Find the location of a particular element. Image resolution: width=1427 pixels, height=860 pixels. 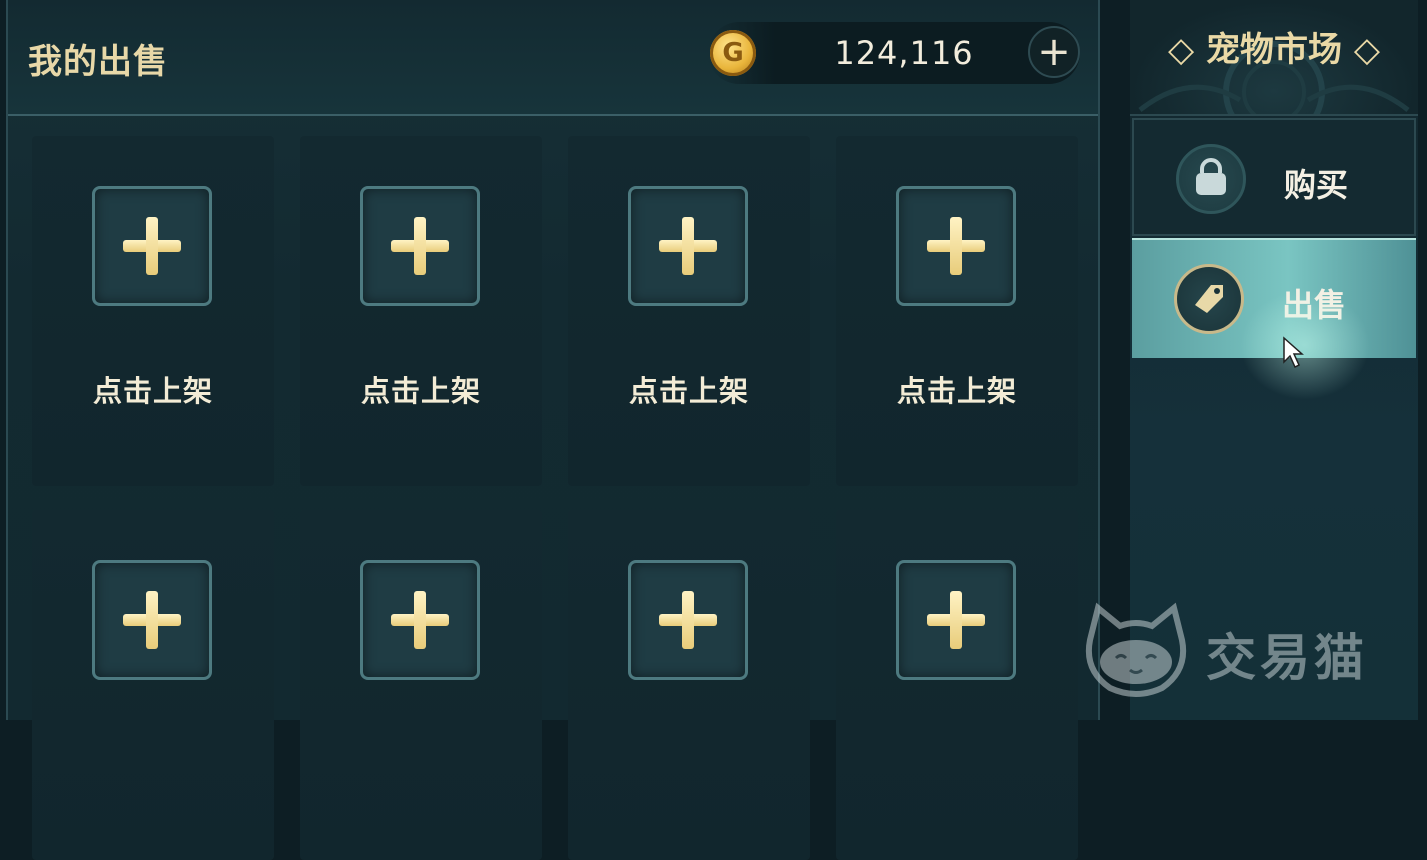

gold-coin-icon: G is located at coordinates (733, 53).